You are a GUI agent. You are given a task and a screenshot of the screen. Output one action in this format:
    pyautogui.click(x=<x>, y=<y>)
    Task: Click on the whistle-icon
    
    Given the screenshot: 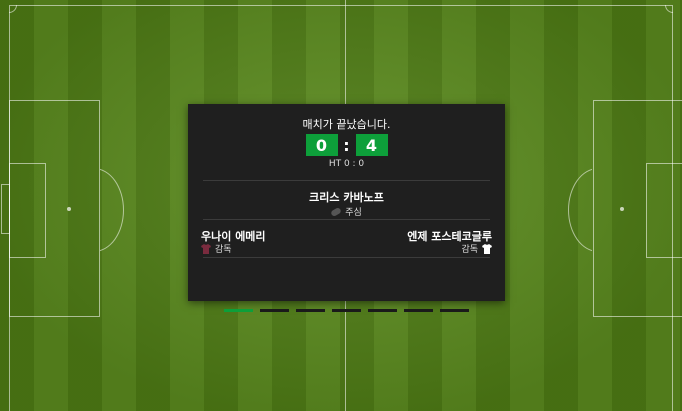 What is the action you would take?
    pyautogui.click(x=336, y=211)
    